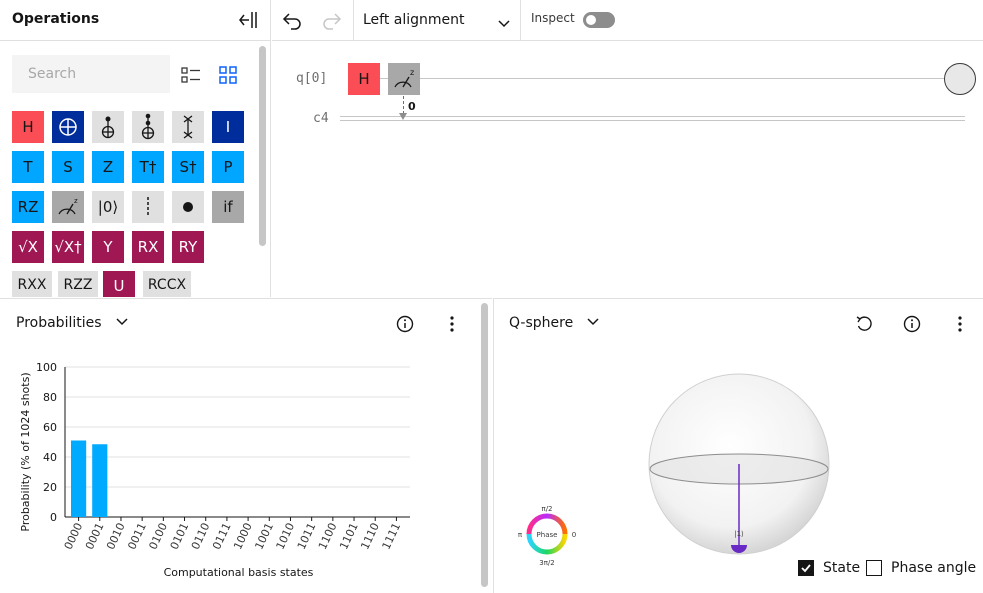 The width and height of the screenshot is (983, 593). I want to click on toggle-knob, so click(591, 20).